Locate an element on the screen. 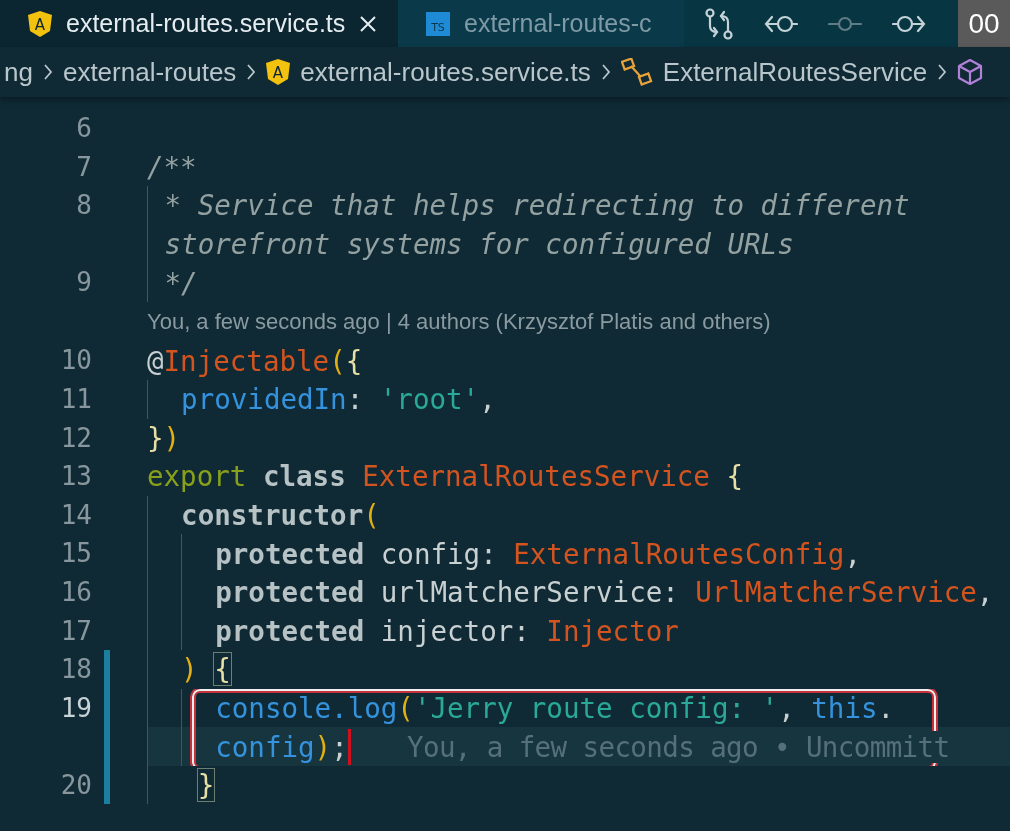 This screenshot has width=1010, height=831. inline-blame: You, a few seconds ago • Uncommitt is located at coordinates (678, 746).